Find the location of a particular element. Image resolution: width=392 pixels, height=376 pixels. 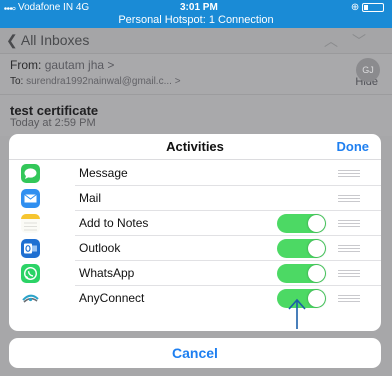

to-line: To: surendra1992nainwal@gmail.c... > is located at coordinates (95, 81).